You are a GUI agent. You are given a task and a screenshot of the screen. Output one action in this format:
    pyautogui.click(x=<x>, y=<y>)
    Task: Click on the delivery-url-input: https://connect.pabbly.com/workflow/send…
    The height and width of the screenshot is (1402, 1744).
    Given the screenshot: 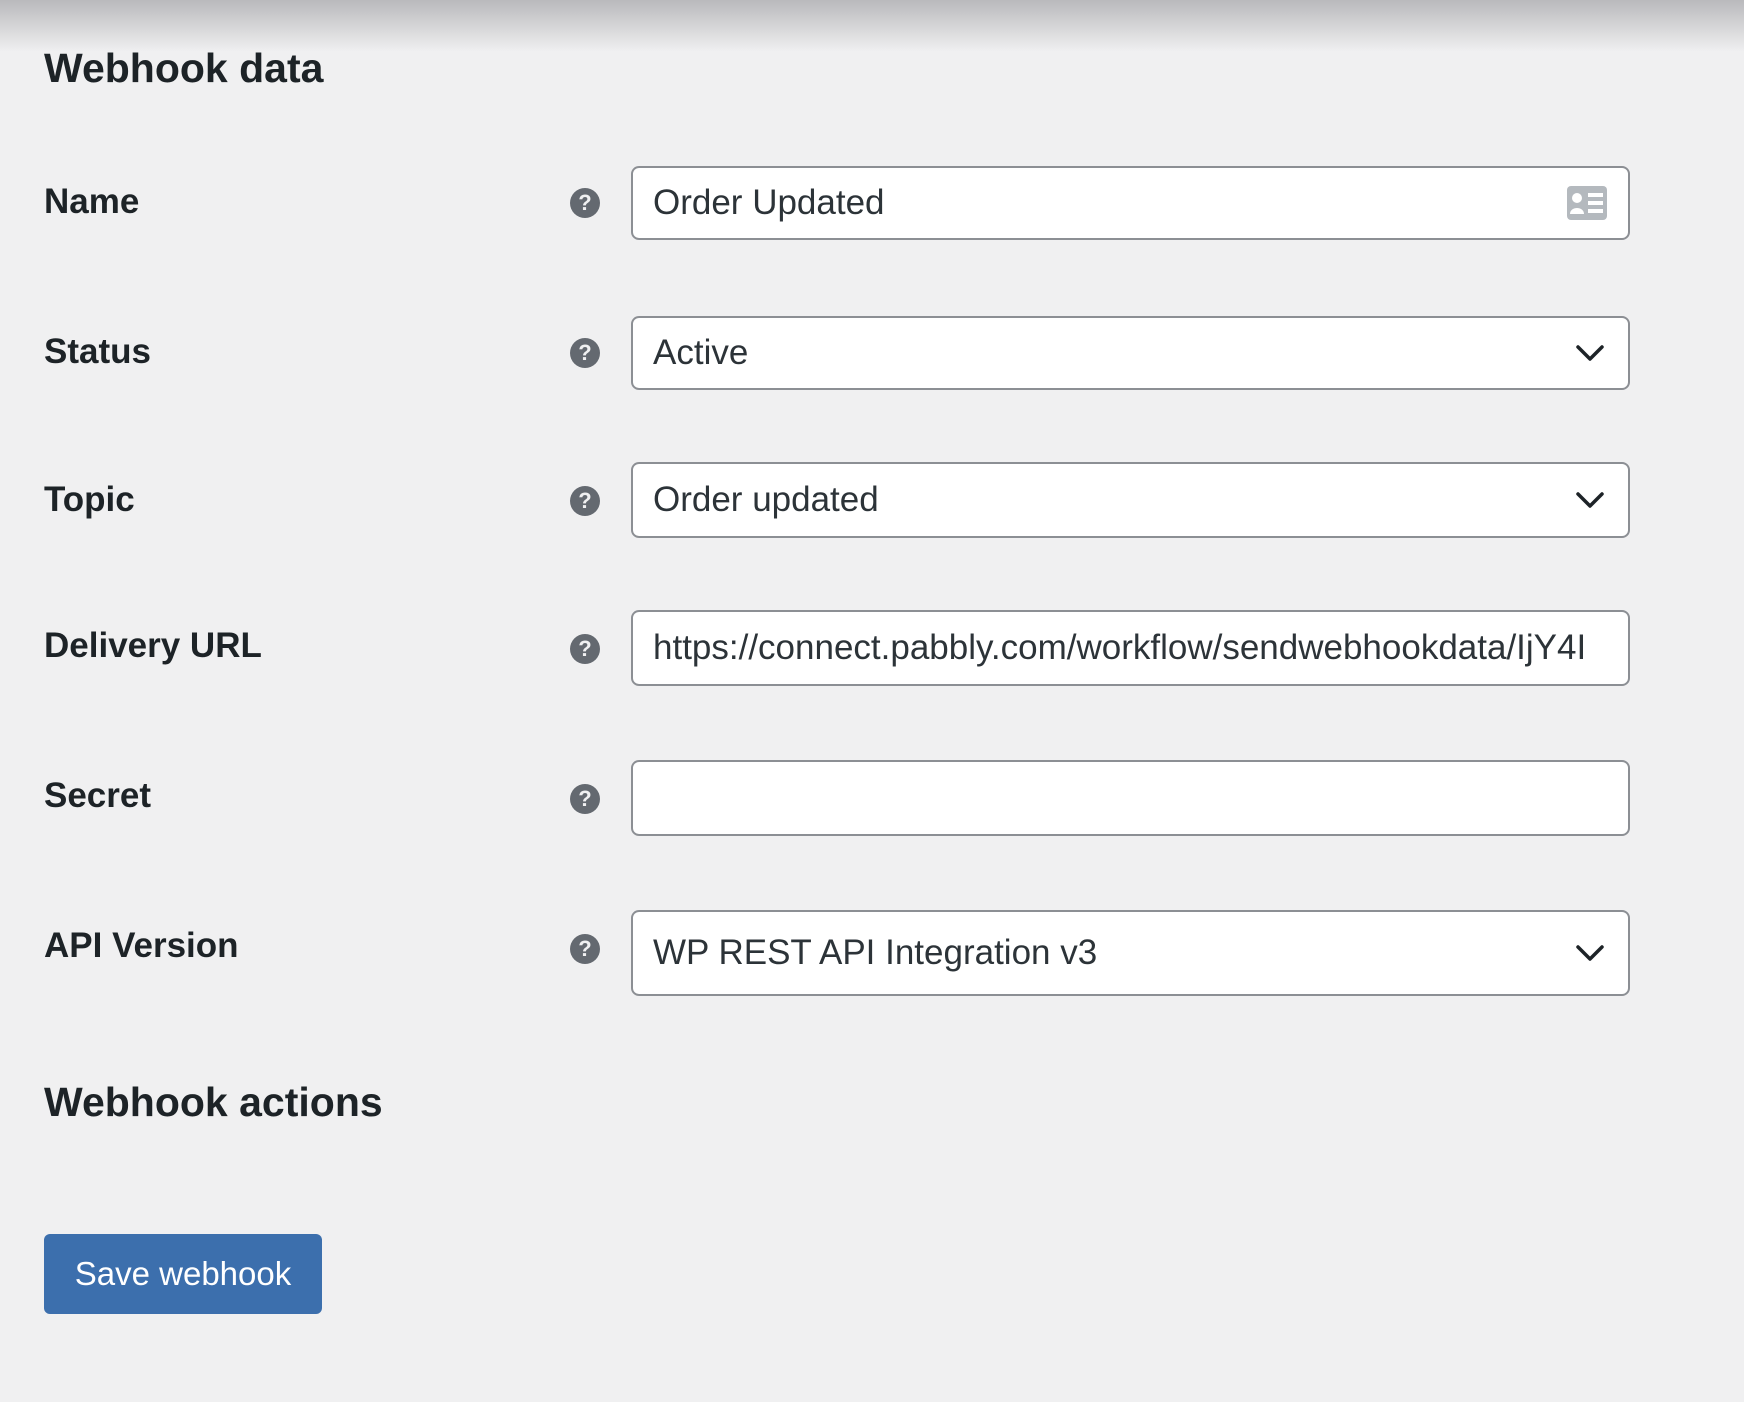 What is the action you would take?
    pyautogui.click(x=1130, y=648)
    